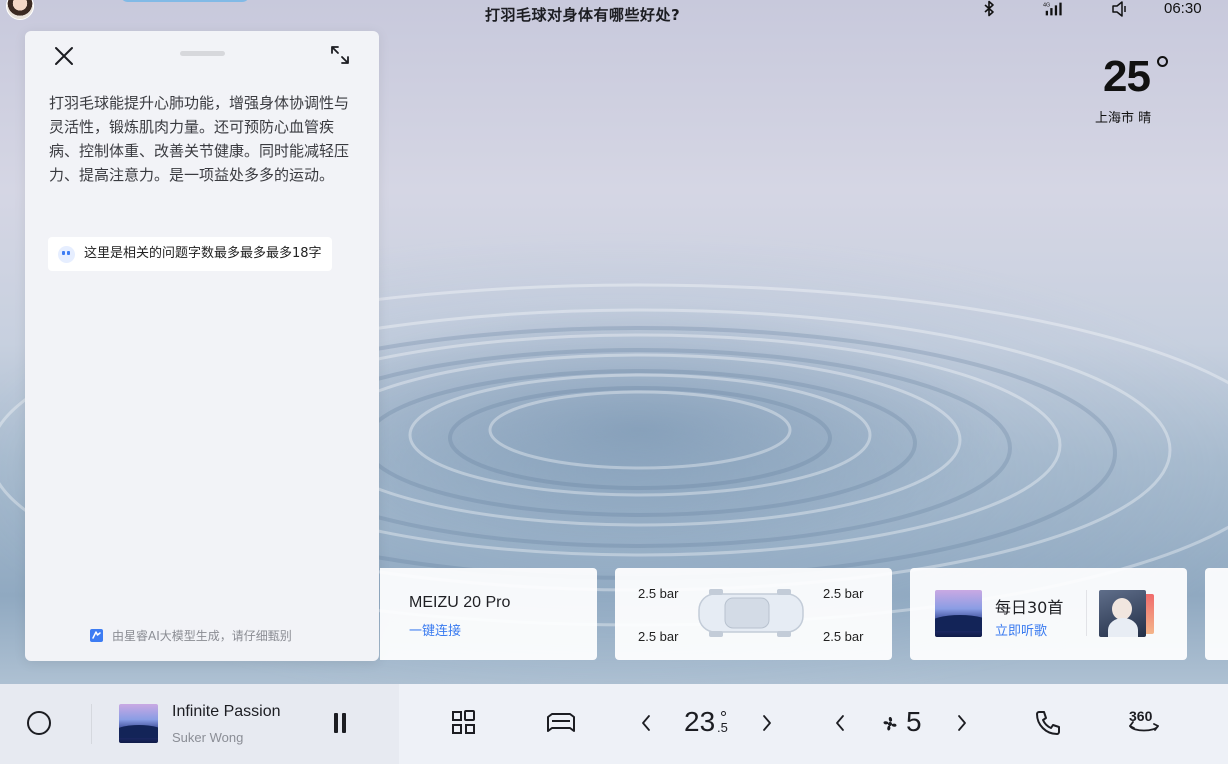 Image resolution: width=1228 pixels, height=764 pixels. I want to click on weather-location: 上海市 晴, so click(1123, 118).